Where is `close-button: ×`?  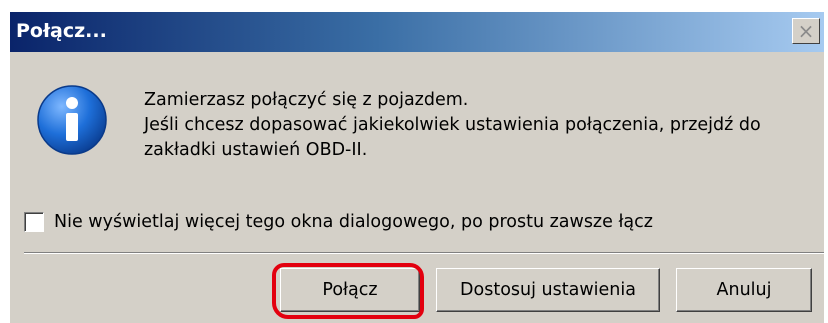 close-button: × is located at coordinates (806, 31).